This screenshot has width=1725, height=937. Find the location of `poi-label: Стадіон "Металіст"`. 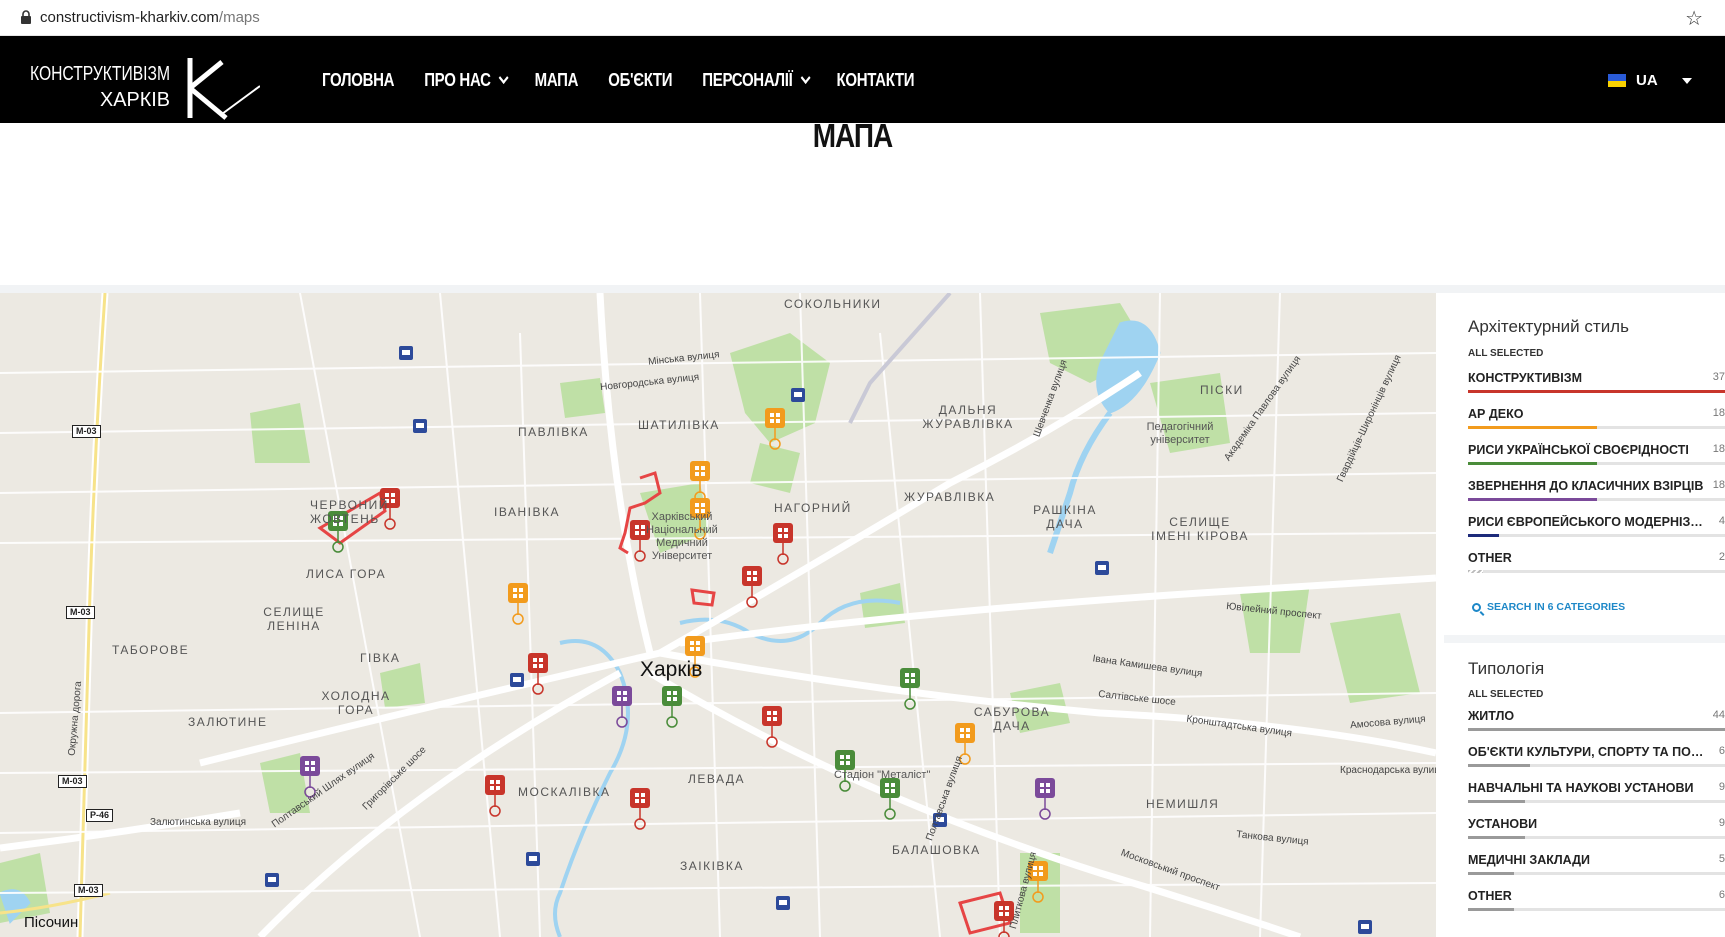

poi-label: Стадіон "Металіст" is located at coordinates (882, 775).